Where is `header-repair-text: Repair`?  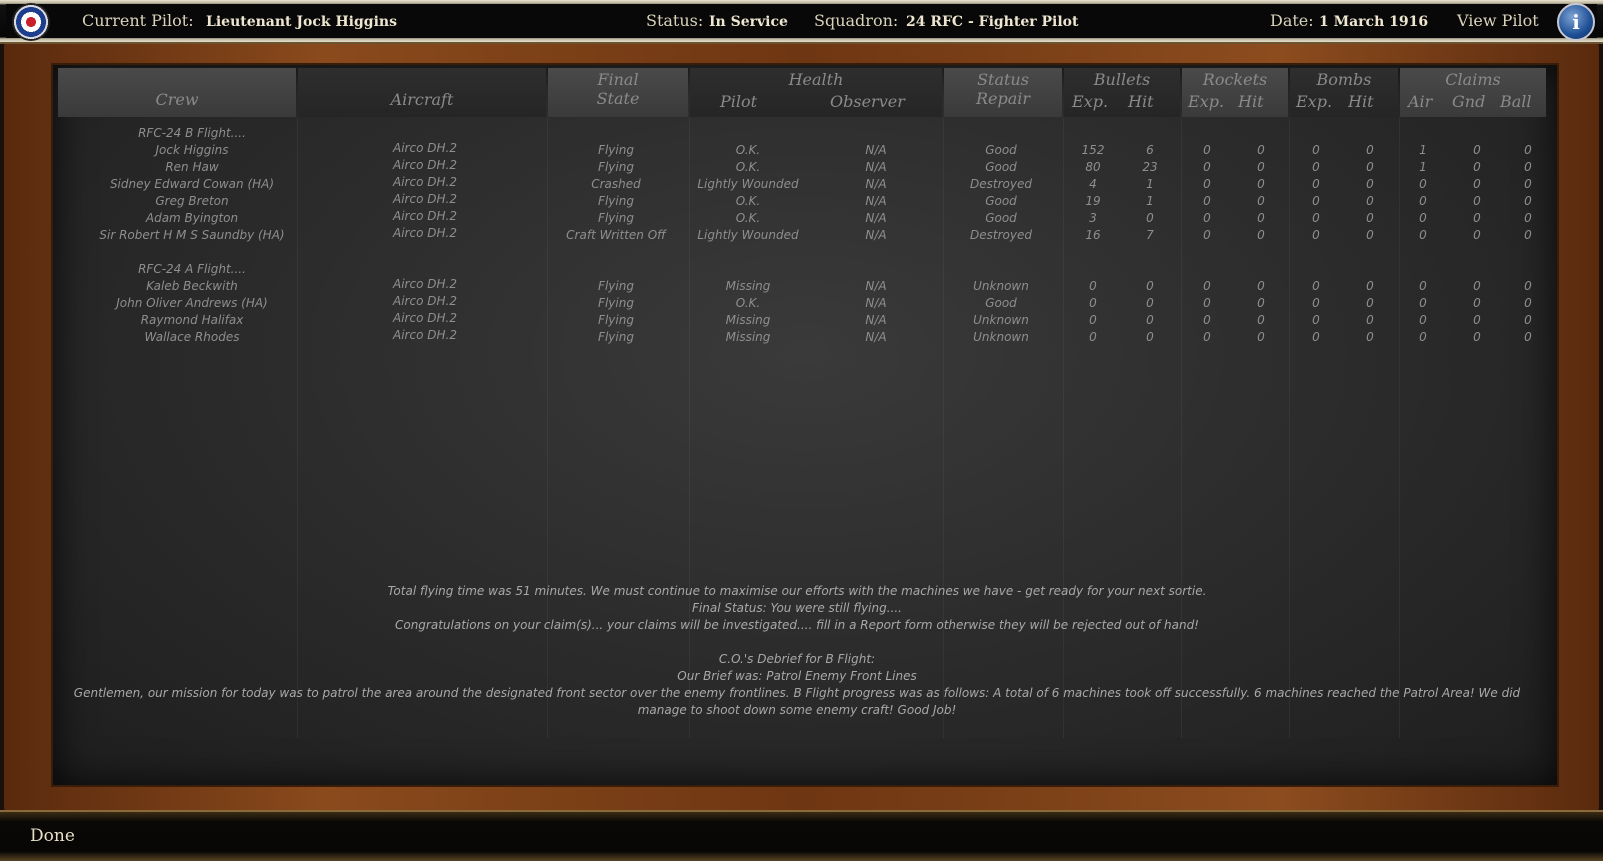 header-repair-text: Repair is located at coordinates (1003, 98).